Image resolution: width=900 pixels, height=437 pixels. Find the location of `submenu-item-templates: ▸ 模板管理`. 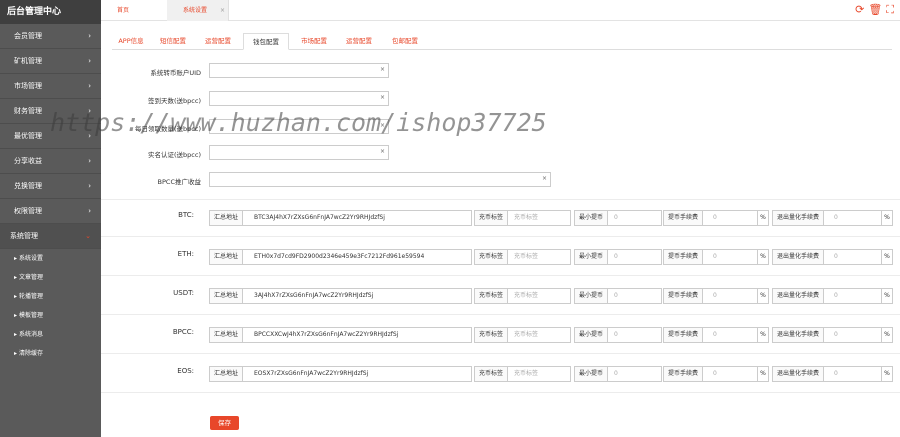

submenu-item-templates: ▸ 模板管理 is located at coordinates (50, 315).